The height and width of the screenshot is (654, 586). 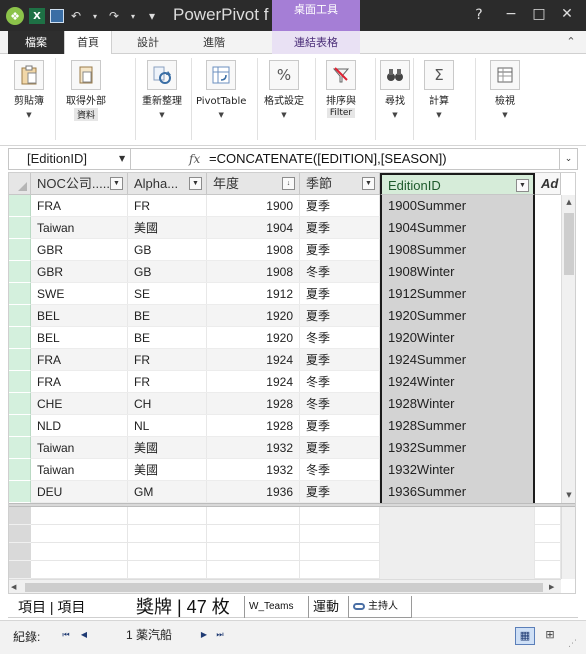 I want to click on sheet-tab-hosts: 主持人, so click(x=380, y=607).